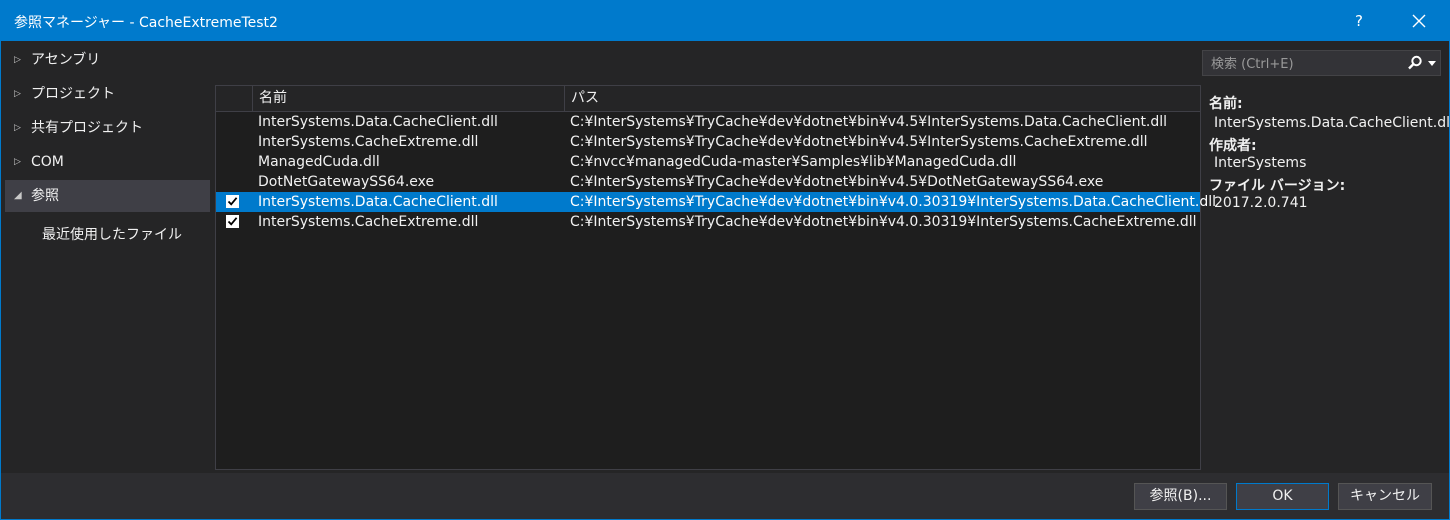  I want to click on collapse-arrow-icon: ◢, so click(19, 196).